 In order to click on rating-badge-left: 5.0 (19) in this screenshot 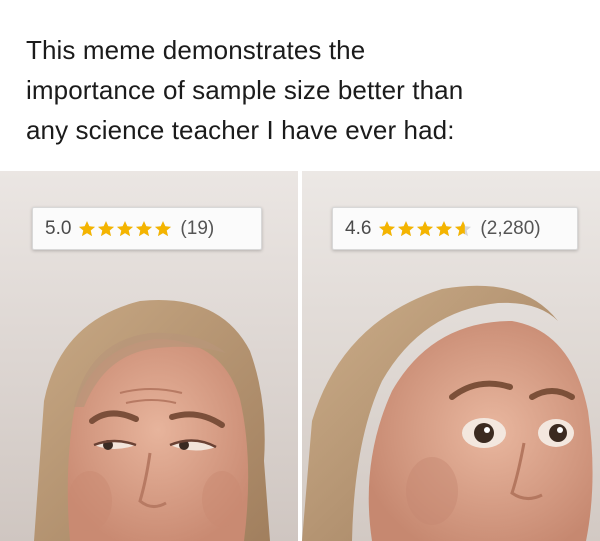, I will do `click(147, 228)`.